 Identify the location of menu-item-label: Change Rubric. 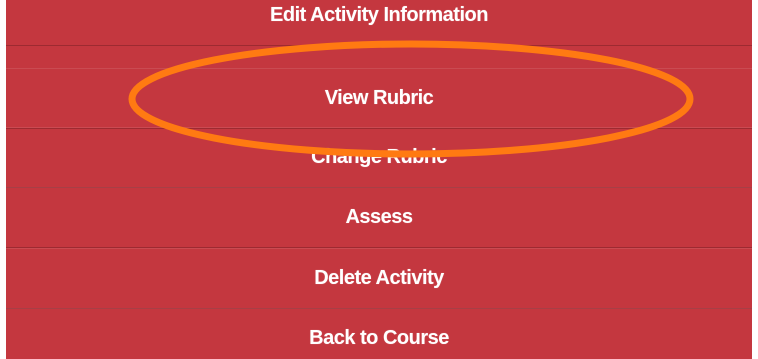
(379, 156).